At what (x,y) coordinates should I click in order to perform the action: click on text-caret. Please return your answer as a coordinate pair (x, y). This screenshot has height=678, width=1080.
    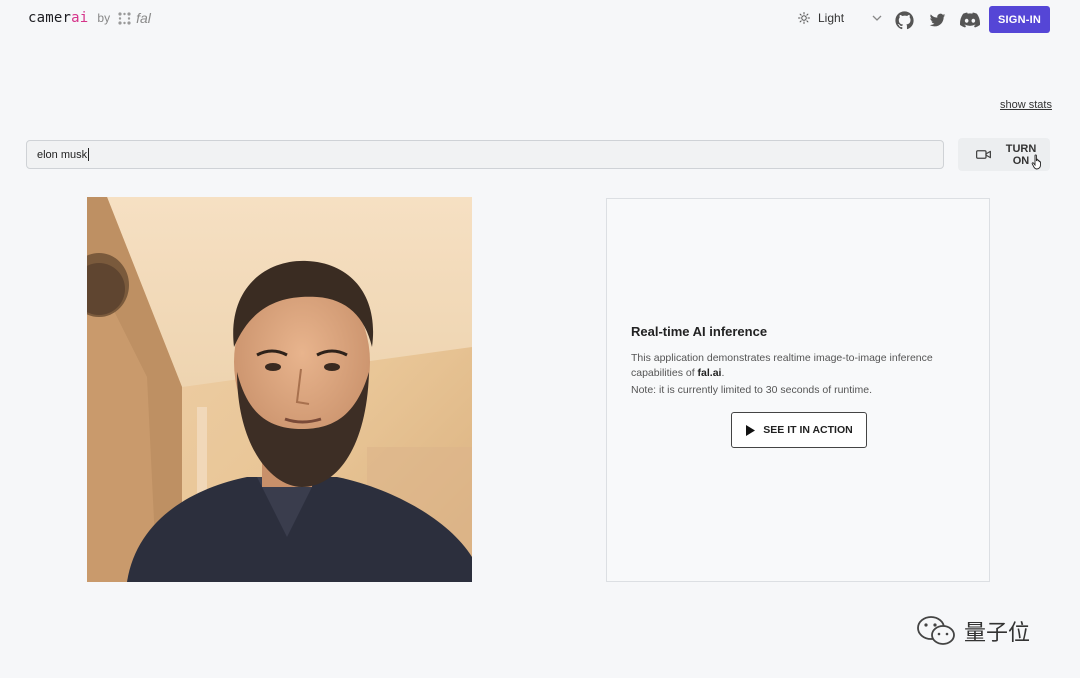
    Looking at the image, I should click on (89, 154).